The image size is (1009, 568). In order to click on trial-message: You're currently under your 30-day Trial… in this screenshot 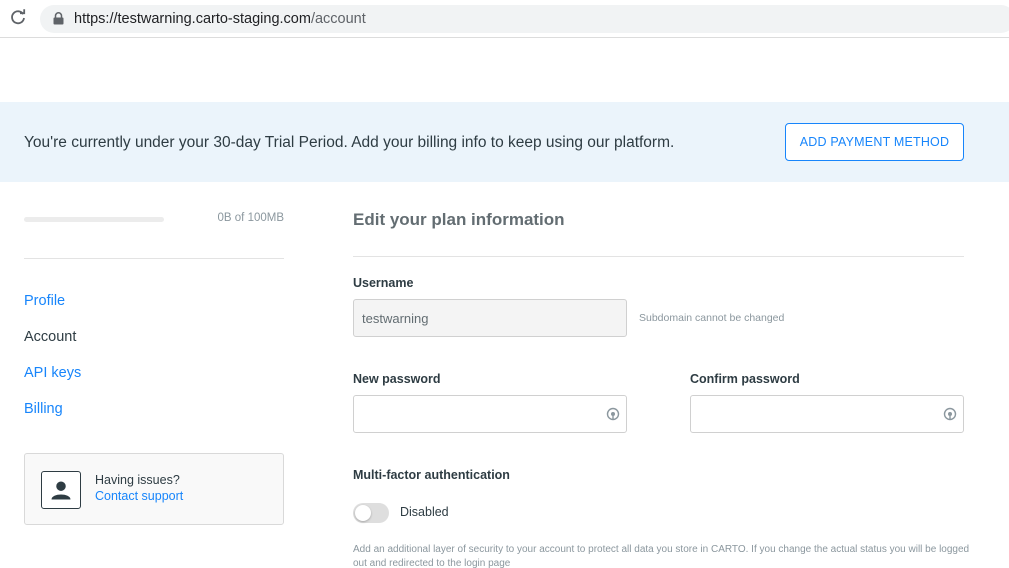, I will do `click(349, 142)`.